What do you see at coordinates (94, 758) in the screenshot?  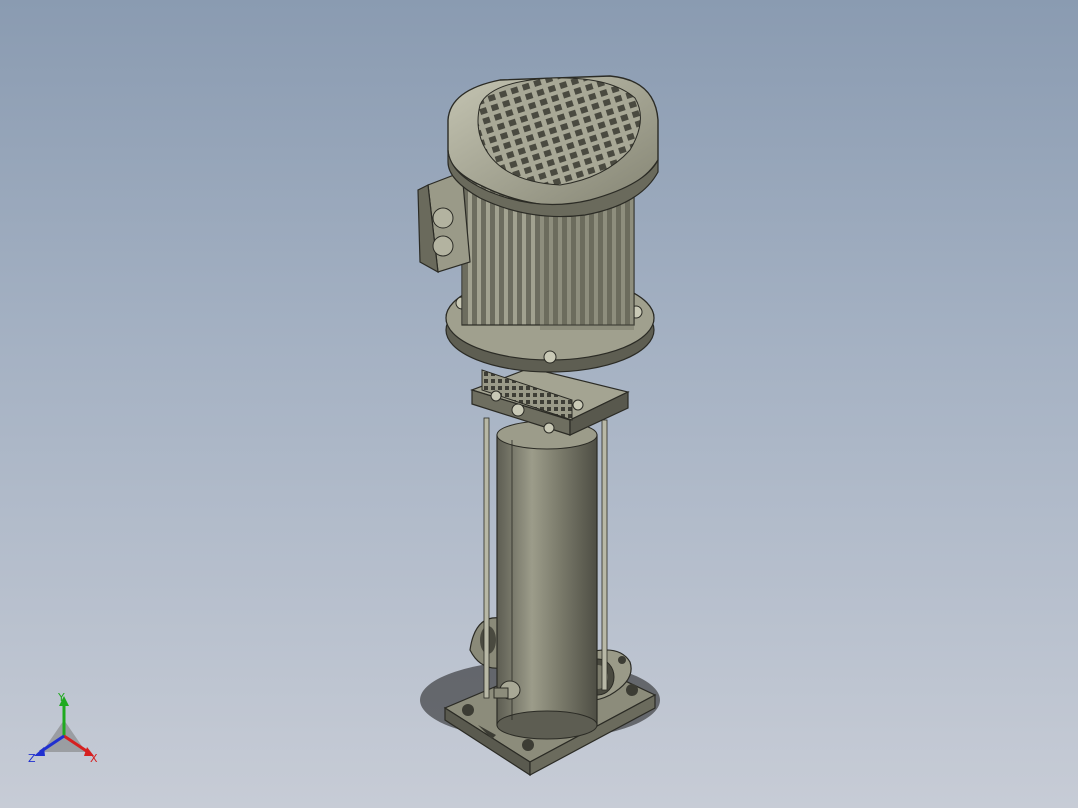 I see `x-axis-label: X` at bounding box center [94, 758].